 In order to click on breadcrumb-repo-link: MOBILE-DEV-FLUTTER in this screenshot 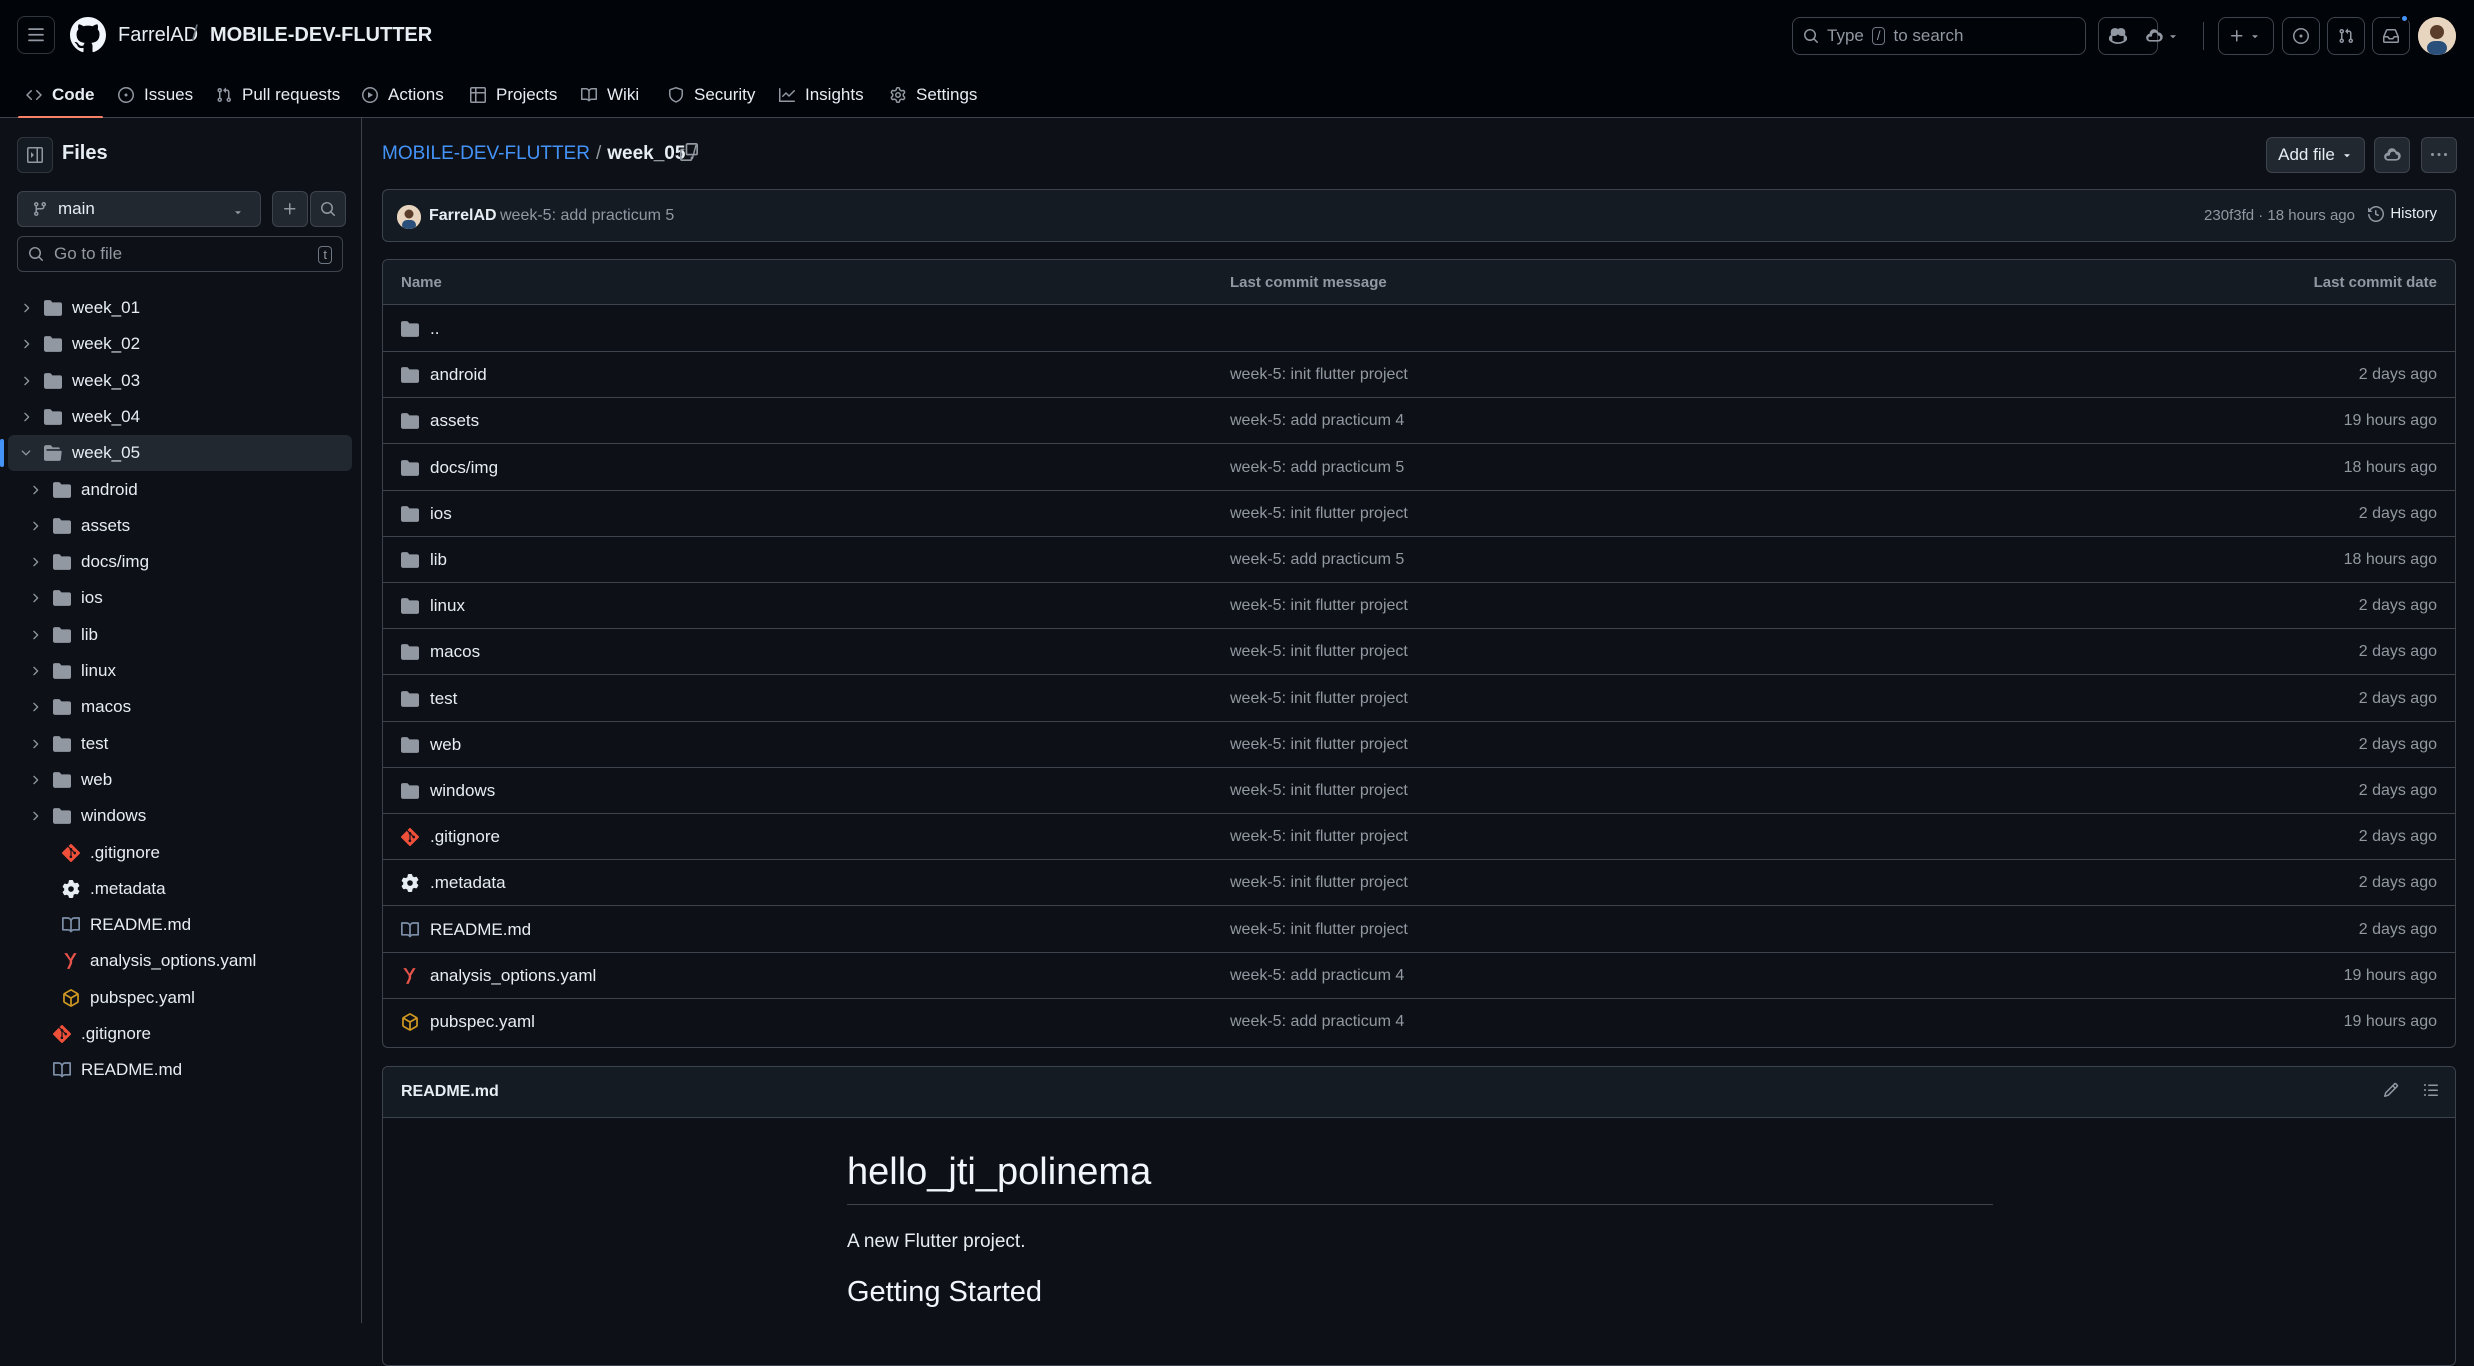, I will do `click(486, 154)`.